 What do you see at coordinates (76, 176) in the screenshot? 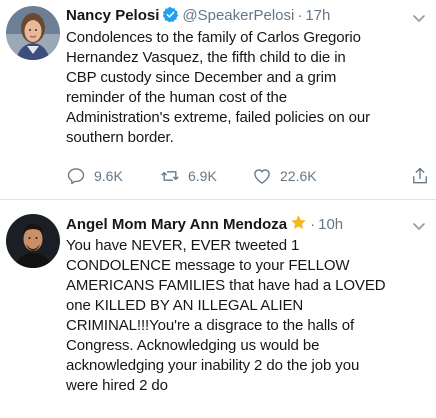
I see `reply-icon` at bounding box center [76, 176].